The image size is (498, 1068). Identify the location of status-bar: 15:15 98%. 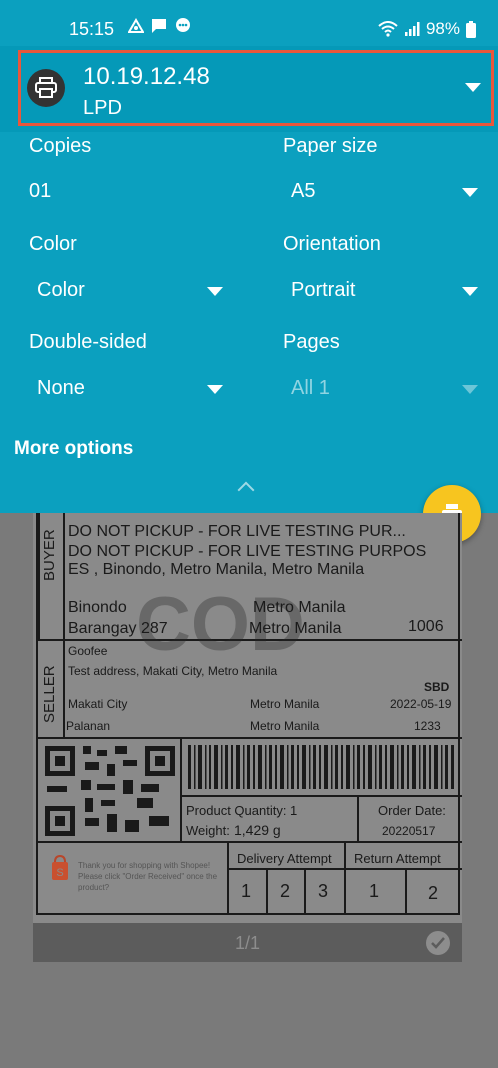
(249, 23).